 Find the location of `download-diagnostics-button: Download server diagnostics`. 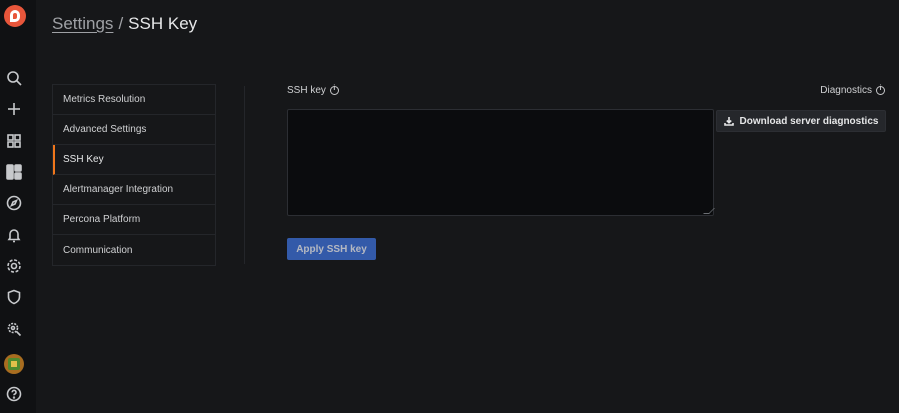

download-diagnostics-button: Download server diagnostics is located at coordinates (801, 121).